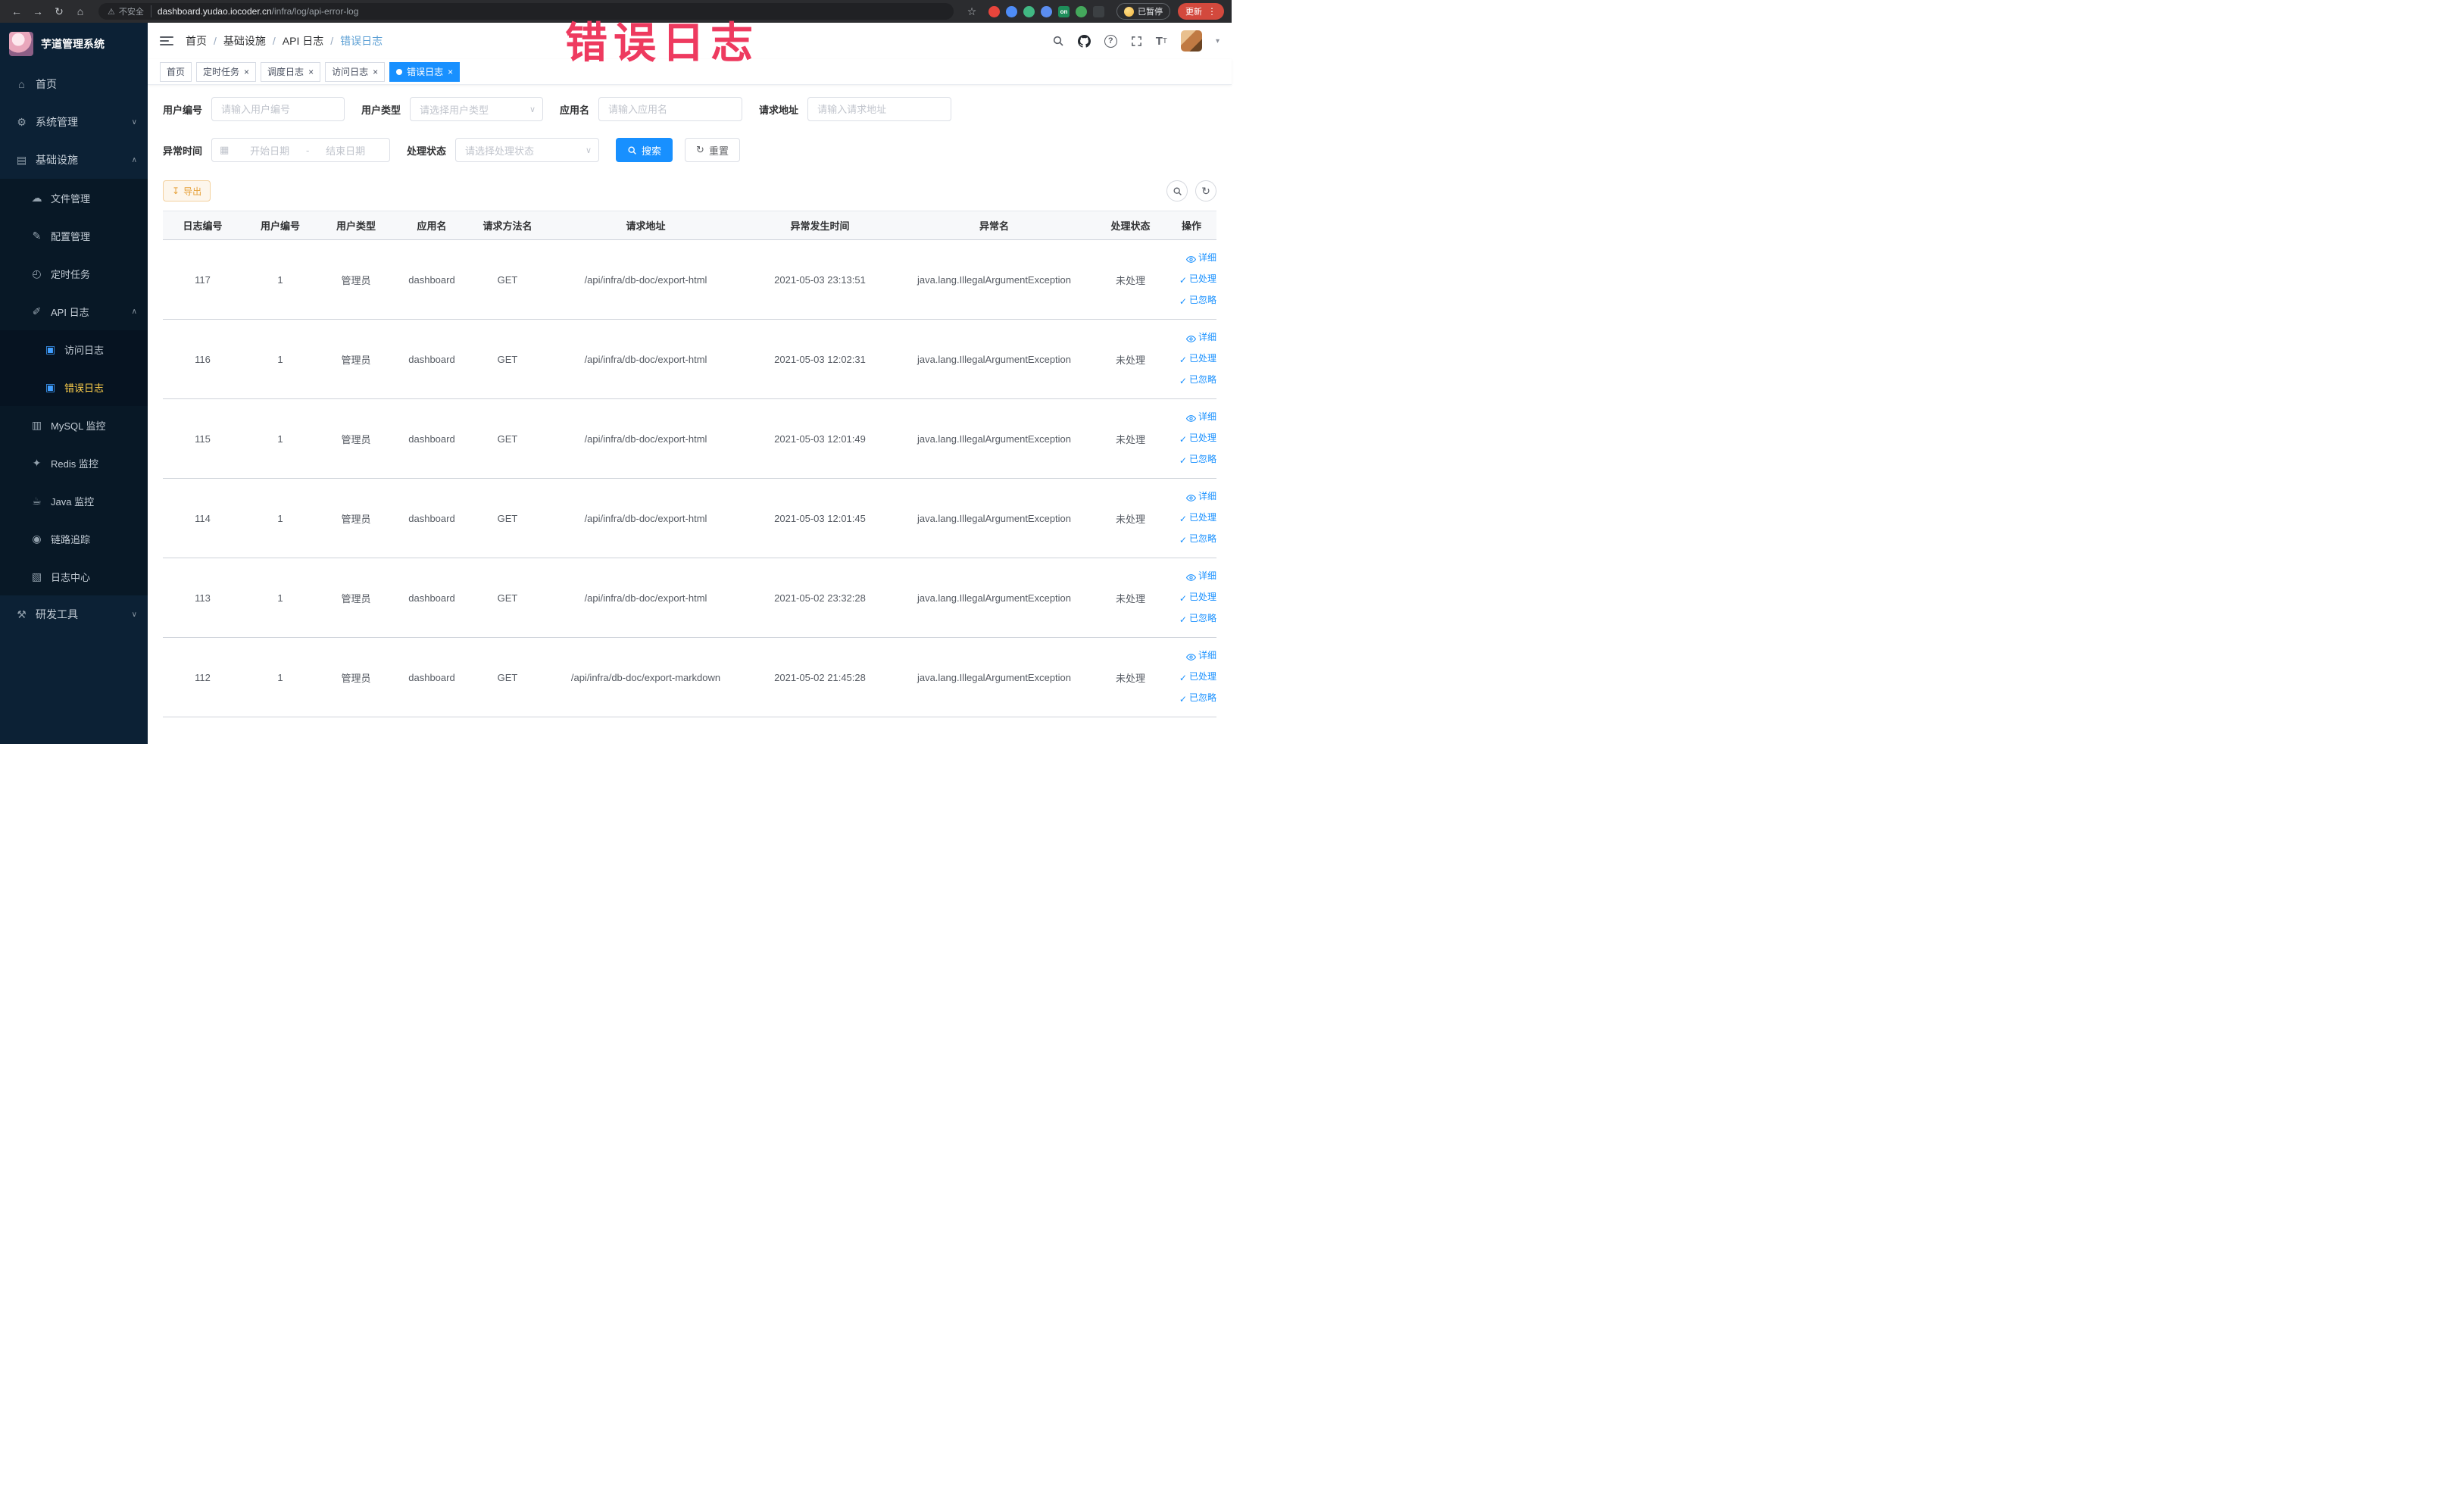 The image size is (2464, 1487). Describe the element at coordinates (74, 539) in the screenshot. I see `sidebar-item-trace: ◉ 链路追踪` at that location.